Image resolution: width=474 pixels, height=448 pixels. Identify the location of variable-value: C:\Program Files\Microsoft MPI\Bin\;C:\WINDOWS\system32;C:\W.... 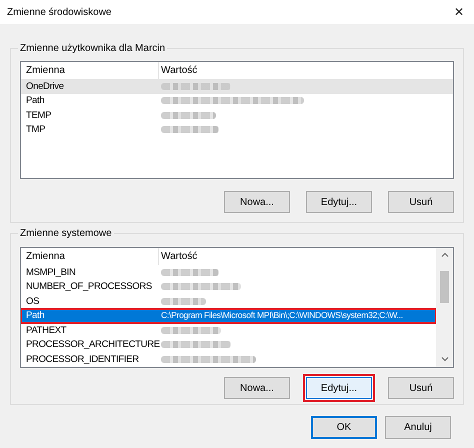
(281, 315).